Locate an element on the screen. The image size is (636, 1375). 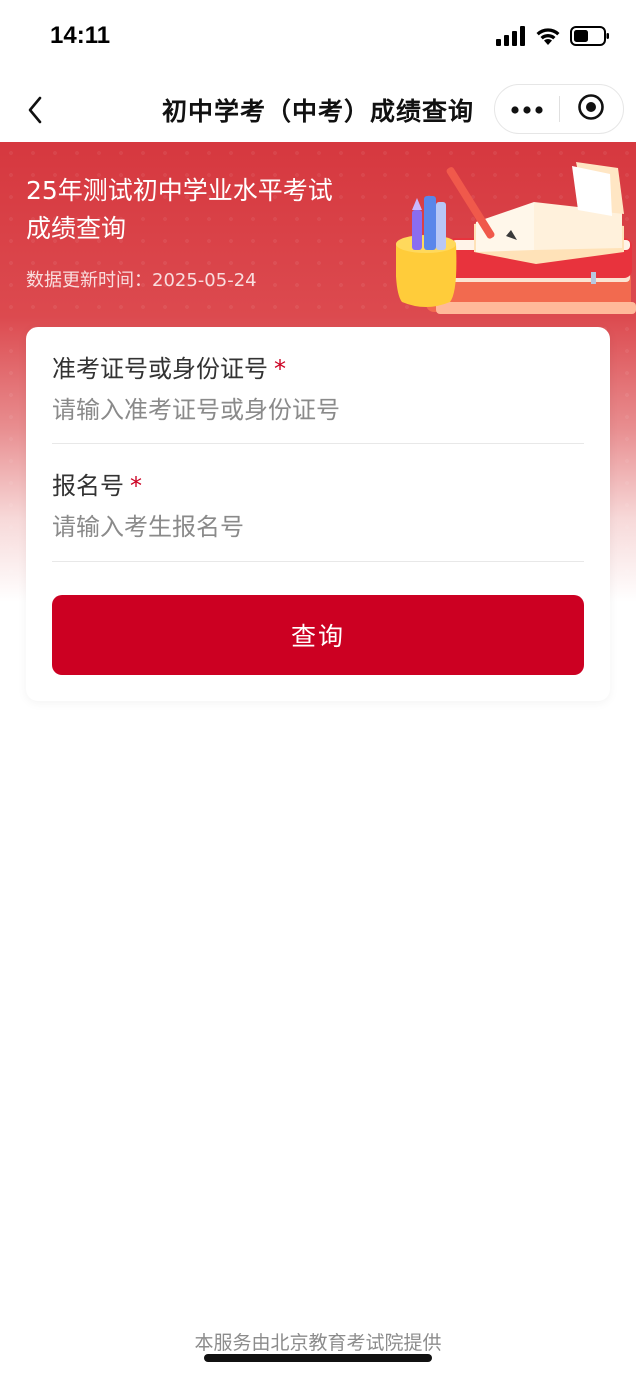
more-dots-icon is located at coordinates (527, 109).